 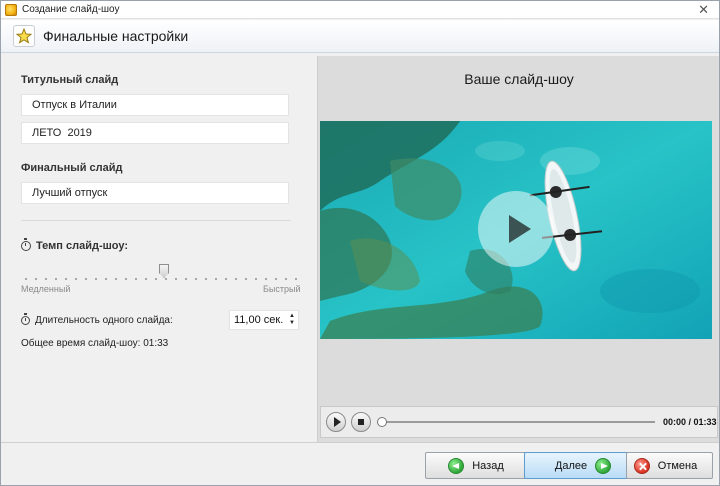 I want to click on play-button, so click(x=336, y=422).